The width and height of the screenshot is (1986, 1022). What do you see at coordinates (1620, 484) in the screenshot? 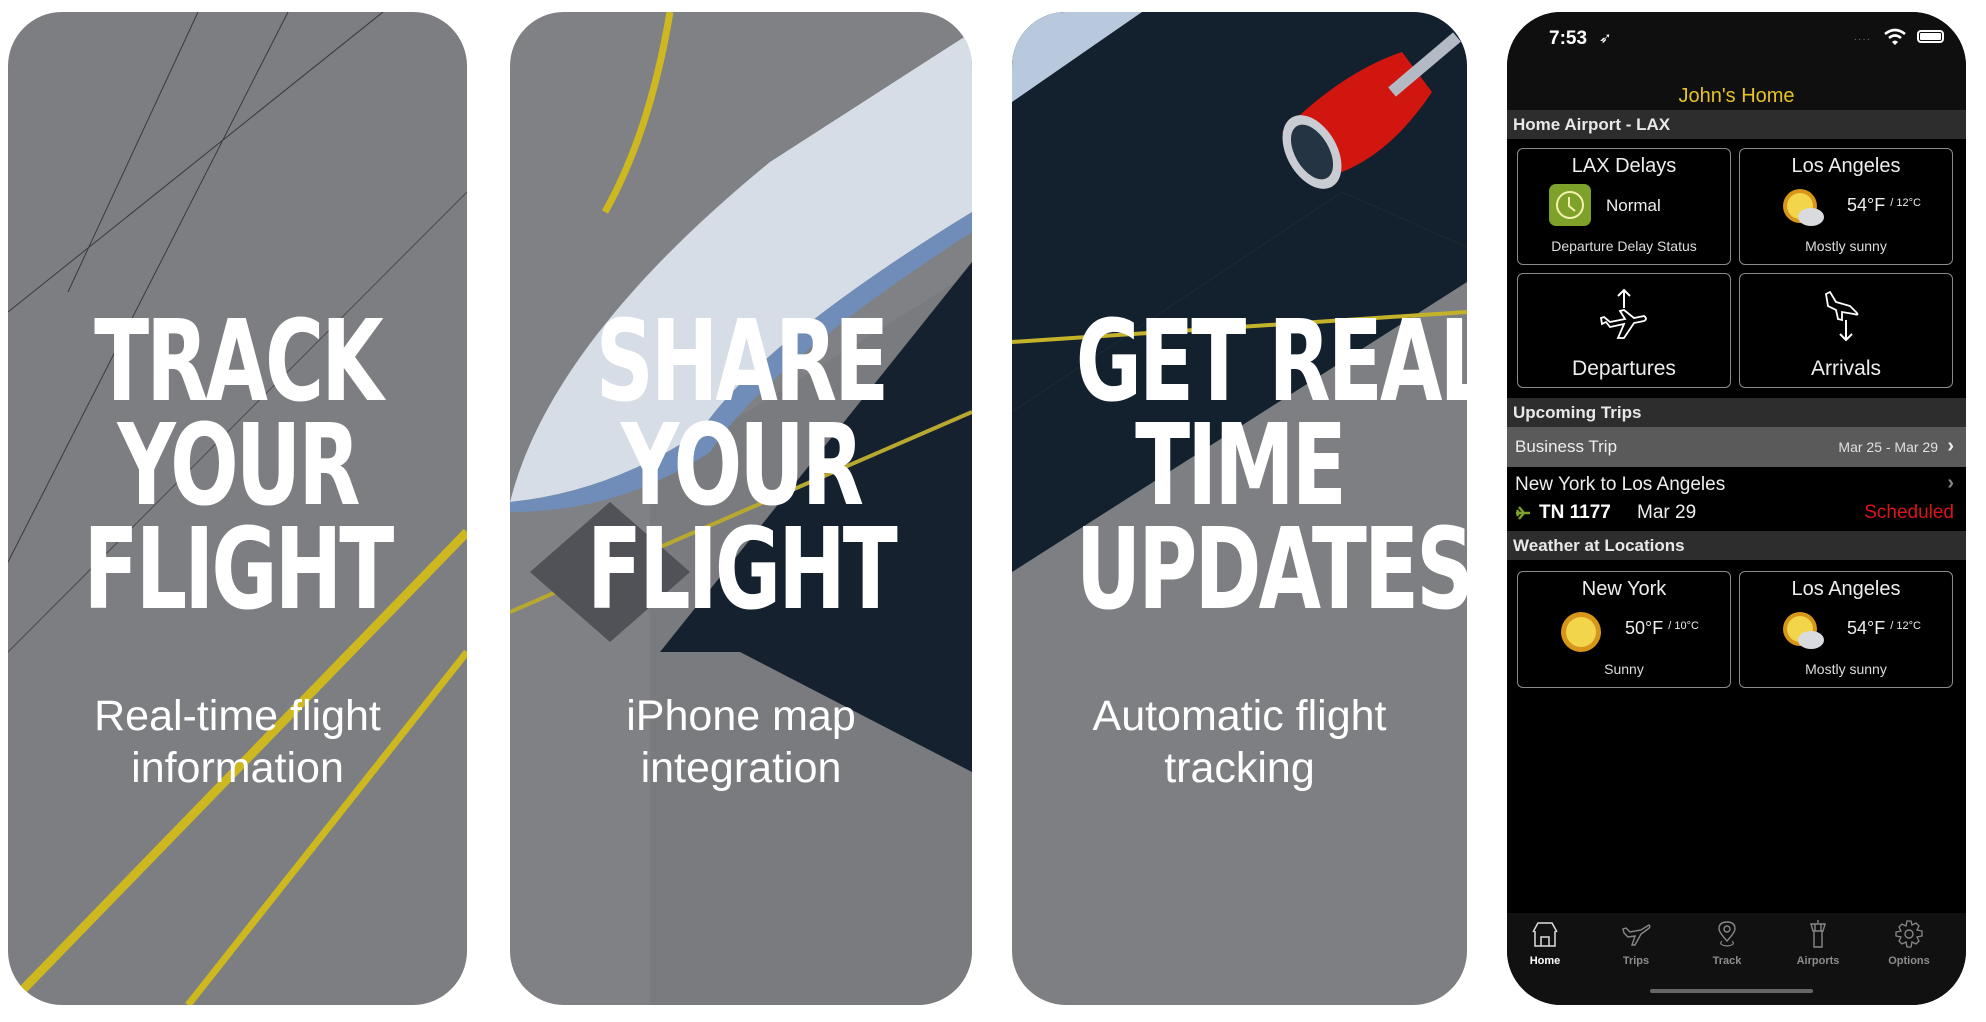
I see `flight-route: New York to Los Angeles` at bounding box center [1620, 484].